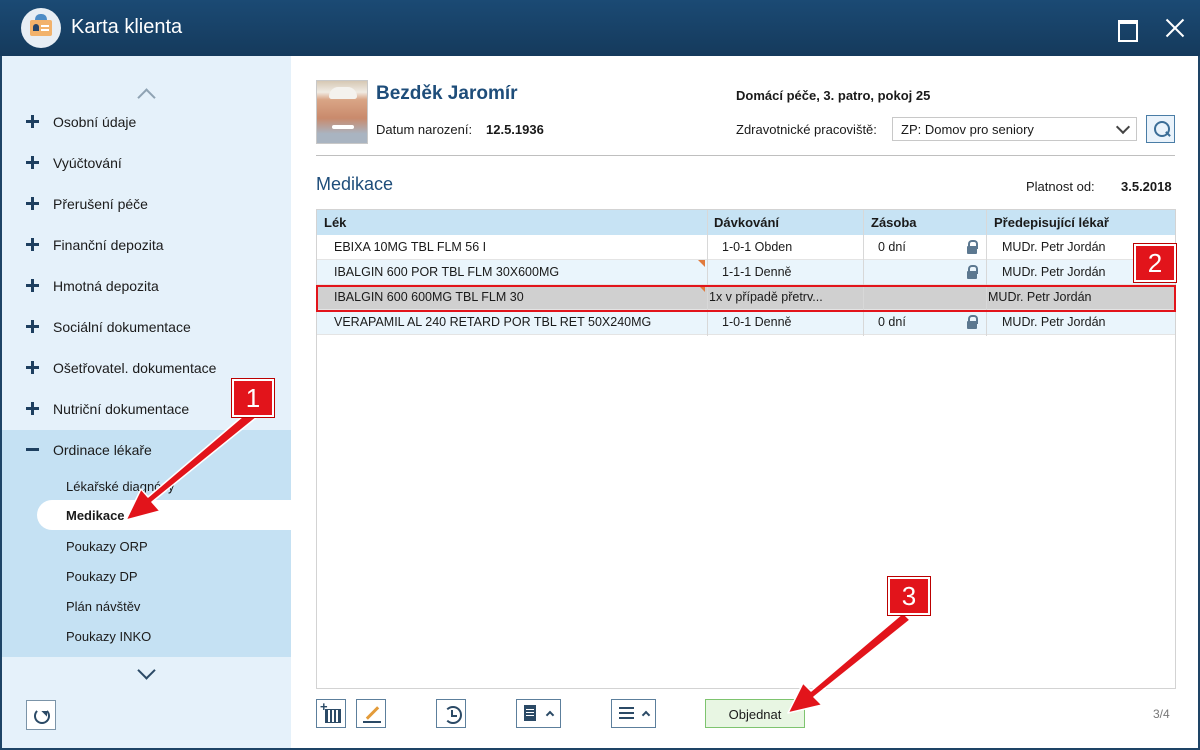  Describe the element at coordinates (1126, 28) in the screenshot. I see `maximize-icon` at that location.